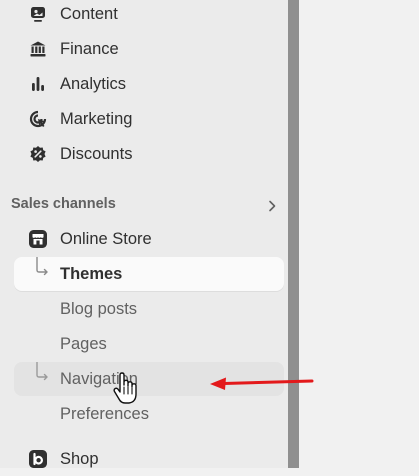  Describe the element at coordinates (149, 154) in the screenshot. I see `nav-item-discounts: Discounts` at that location.